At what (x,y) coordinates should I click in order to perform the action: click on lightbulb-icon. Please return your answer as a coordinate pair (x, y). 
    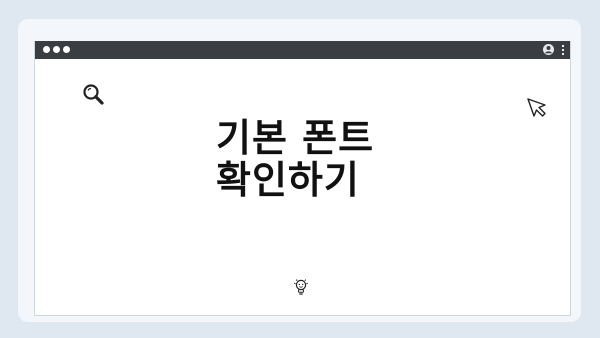
    Looking at the image, I should click on (301, 287).